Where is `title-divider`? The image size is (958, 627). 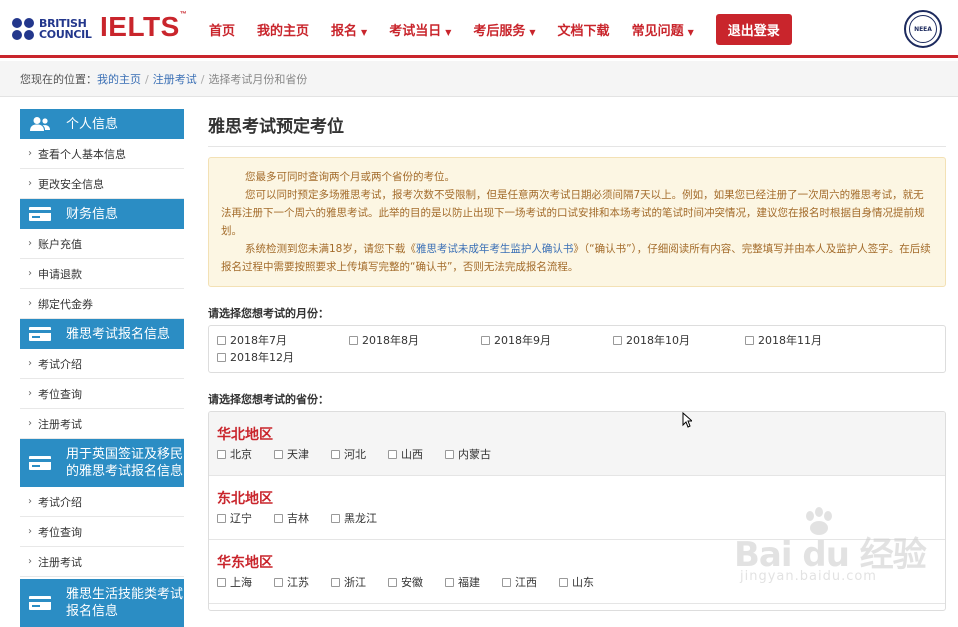 title-divider is located at coordinates (577, 146).